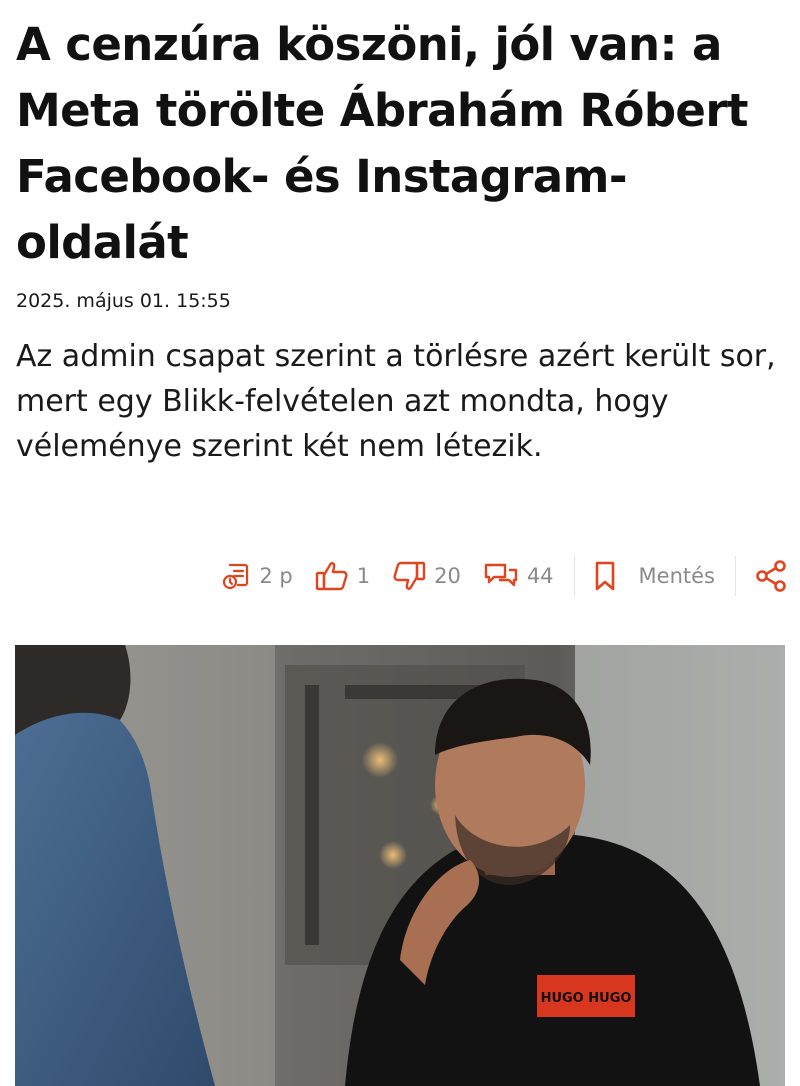 The width and height of the screenshot is (800, 1086). What do you see at coordinates (586, 998) in the screenshot?
I see `shirt-logo: HUGO HUGO` at bounding box center [586, 998].